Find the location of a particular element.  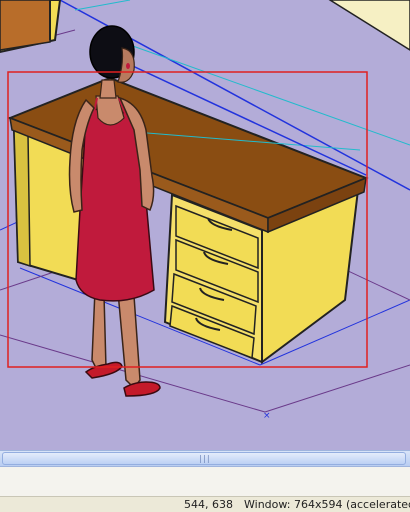

status-bar: 544, 638 Window: 764x594 (accelerated) is located at coordinates (205, 504).